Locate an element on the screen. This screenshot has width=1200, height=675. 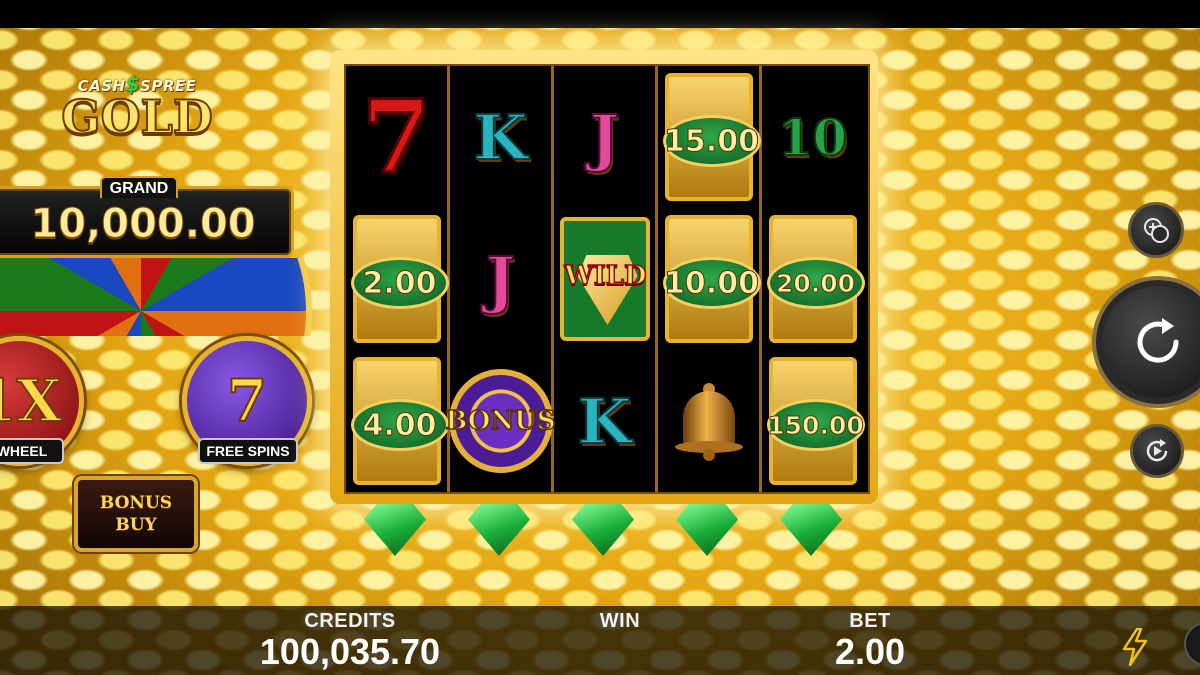
cash-value: 4.00 is located at coordinates (399, 425).